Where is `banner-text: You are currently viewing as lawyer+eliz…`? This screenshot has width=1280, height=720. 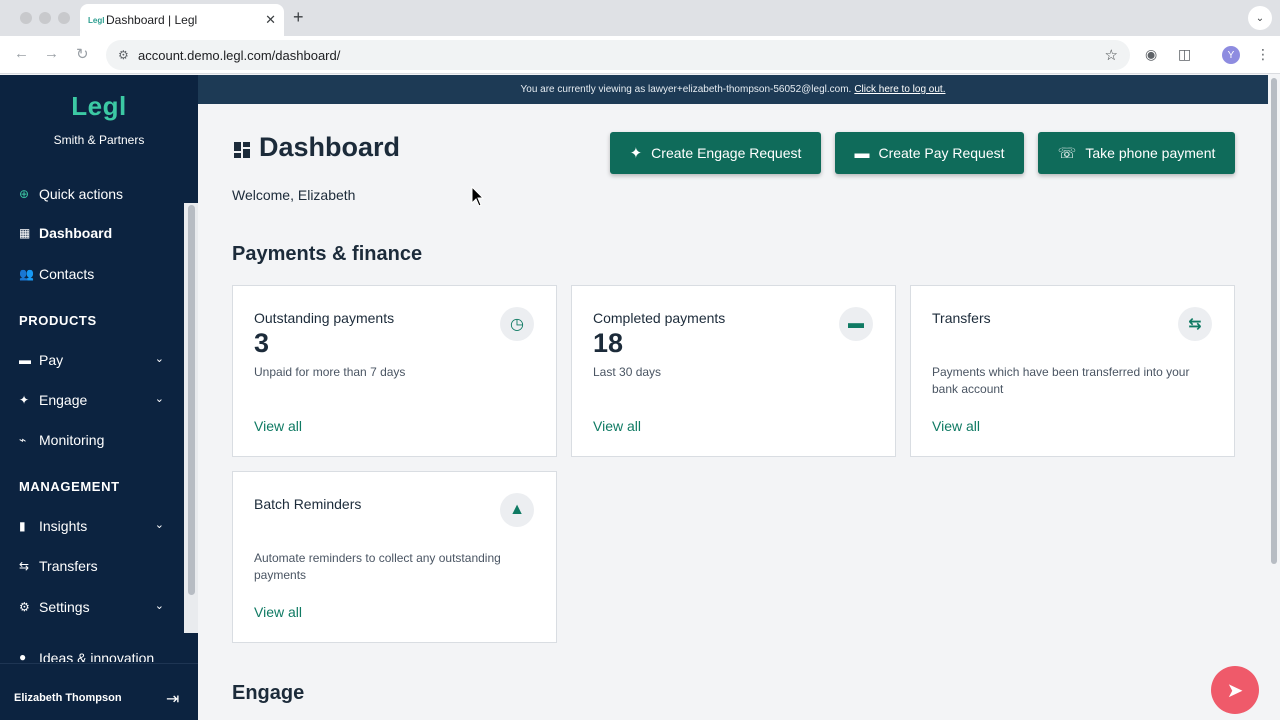 banner-text: You are currently viewing as lawyer+eliz… is located at coordinates (686, 89).